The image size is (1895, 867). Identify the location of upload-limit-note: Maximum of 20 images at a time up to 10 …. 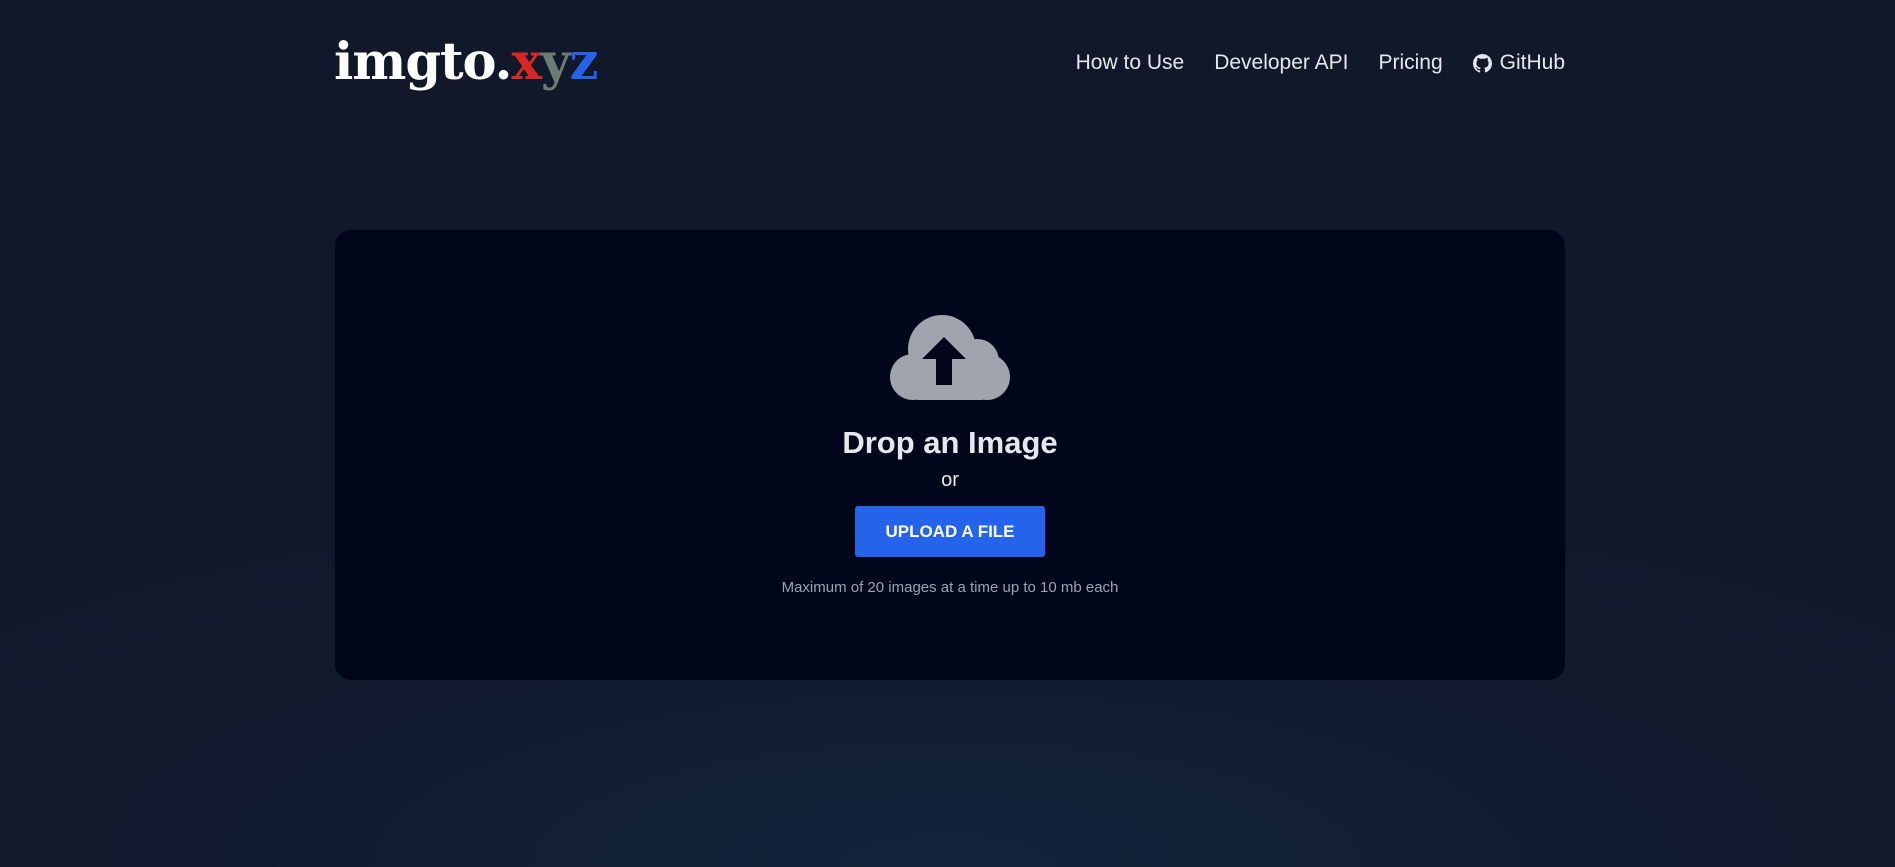
(950, 587).